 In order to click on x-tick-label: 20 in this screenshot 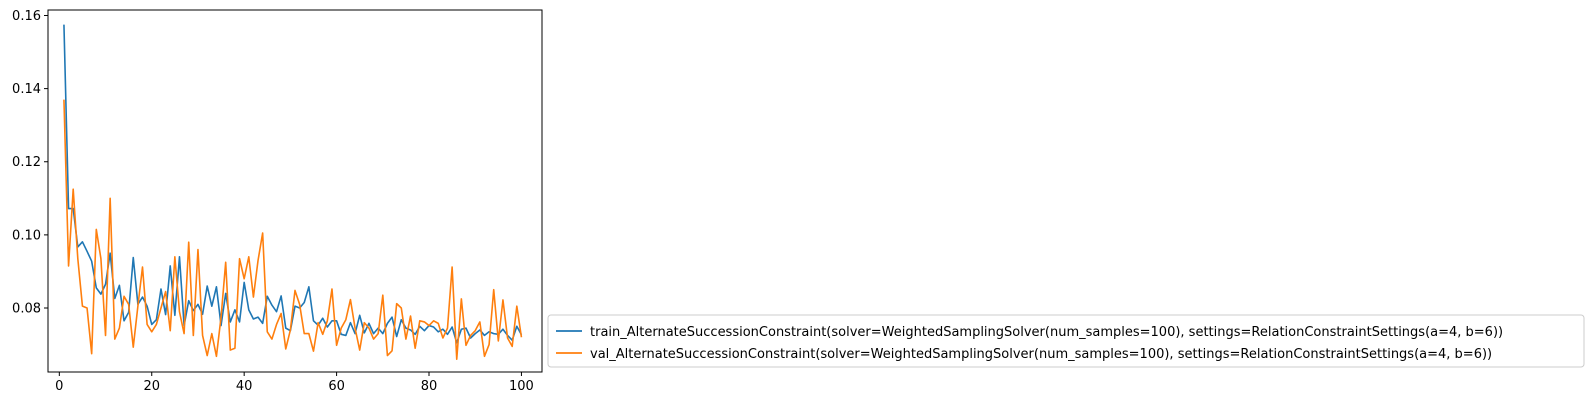, I will do `click(151, 386)`.